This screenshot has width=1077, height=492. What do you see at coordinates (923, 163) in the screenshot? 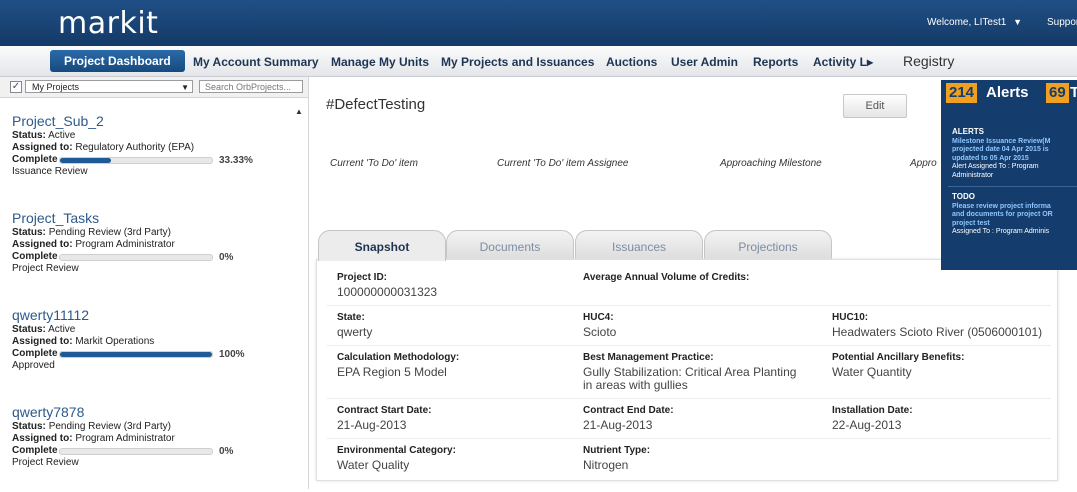
I see `approaching-header-truncated: Appro` at bounding box center [923, 163].